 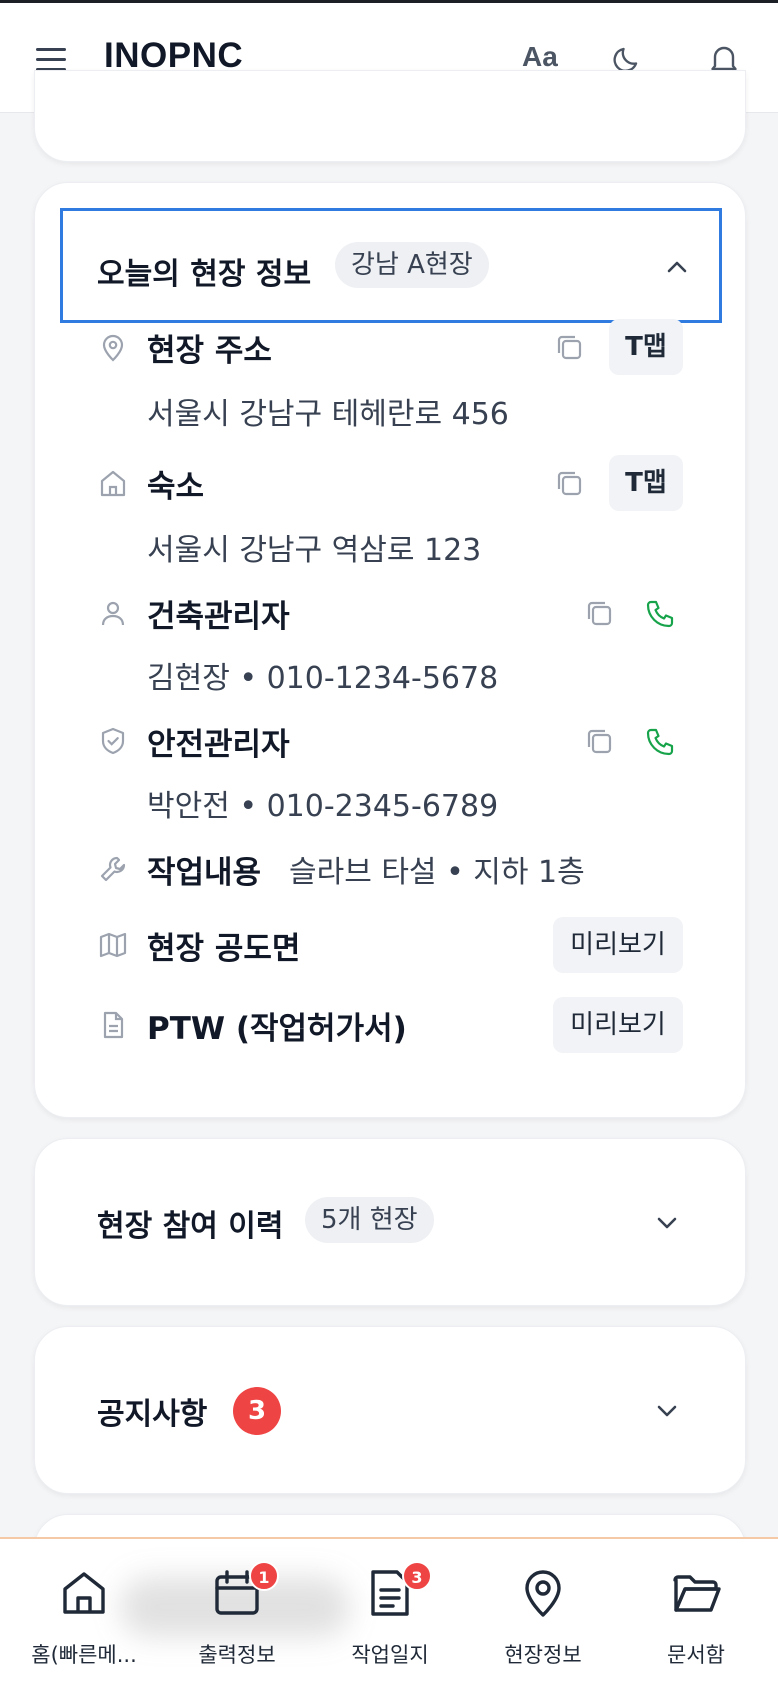 What do you see at coordinates (600, 614) in the screenshot?
I see `copy-construction-manager-icon` at bounding box center [600, 614].